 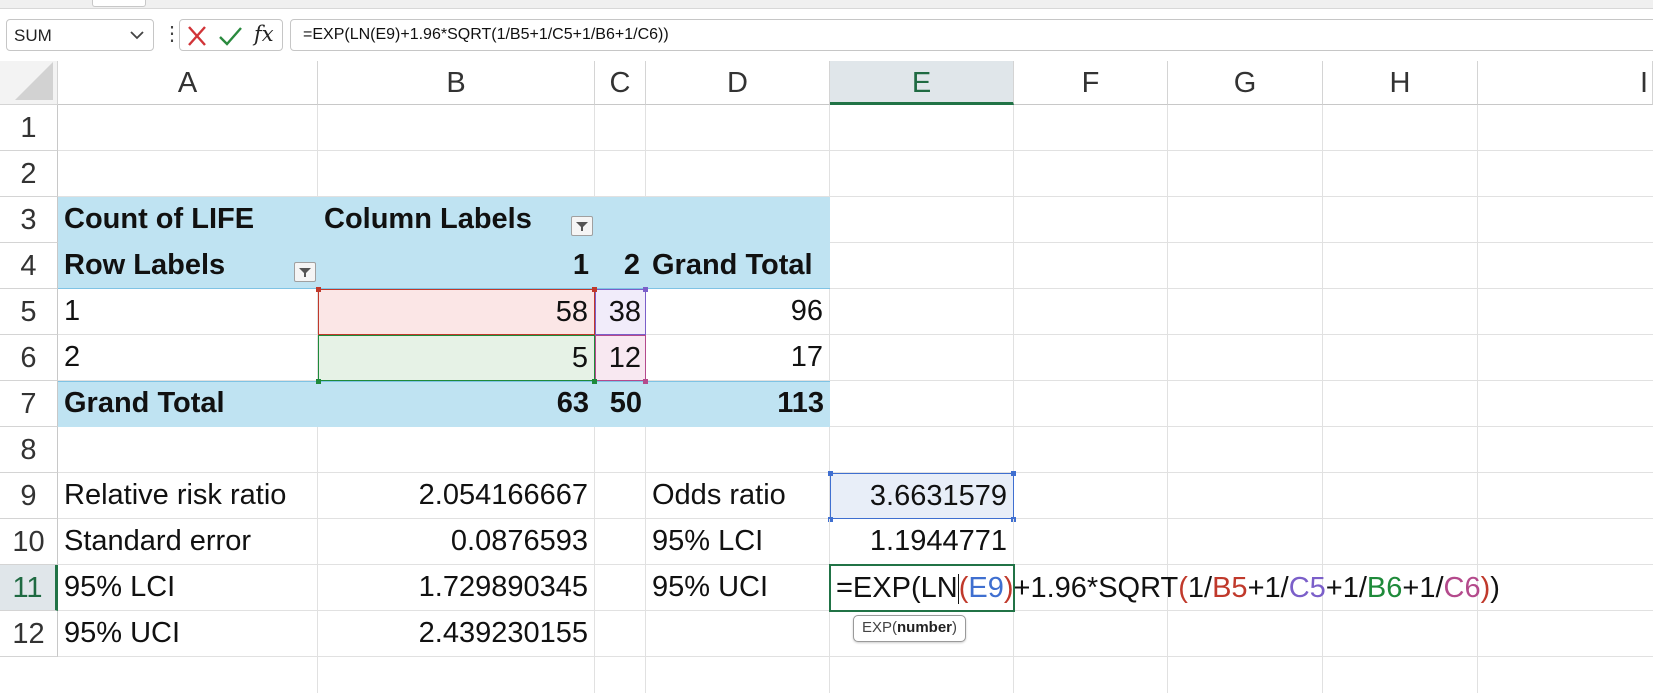 I want to click on cell-b9: 2.054166667, so click(x=456, y=496).